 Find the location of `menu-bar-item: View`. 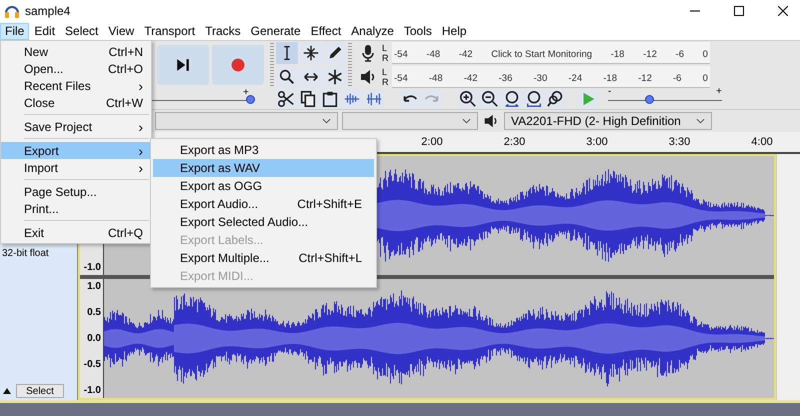

menu-bar-item: View is located at coordinates (121, 31).